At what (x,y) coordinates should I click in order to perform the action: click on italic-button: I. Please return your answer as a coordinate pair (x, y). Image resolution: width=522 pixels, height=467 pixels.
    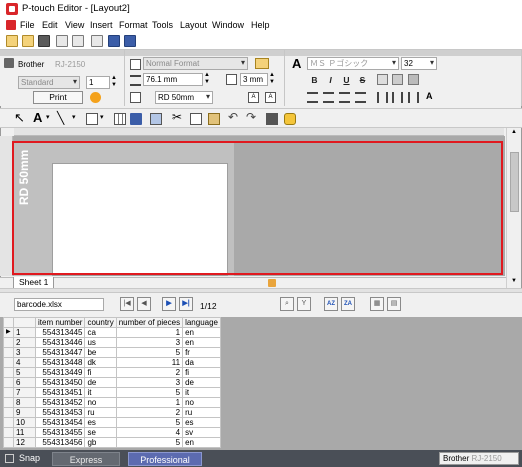
    Looking at the image, I should click on (330, 80).